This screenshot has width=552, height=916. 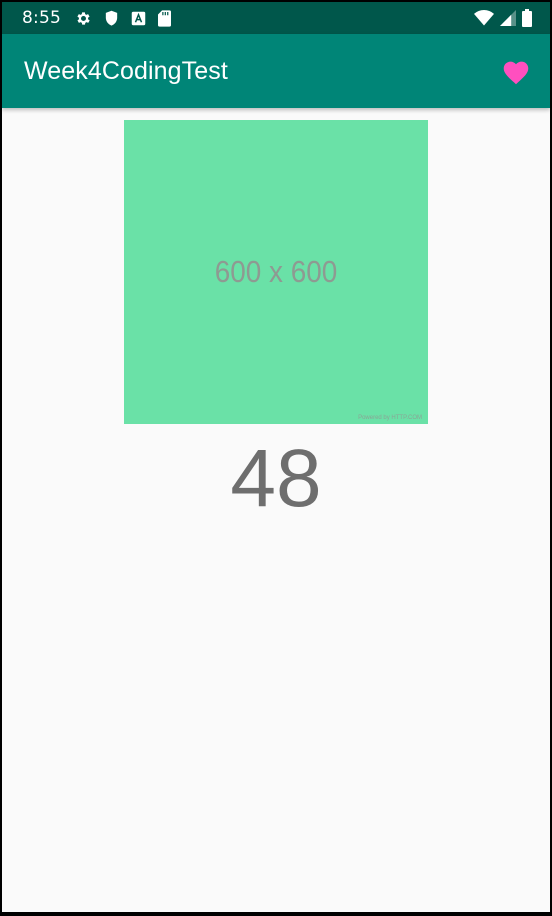 What do you see at coordinates (527, 18) in the screenshot?
I see `battery-icon` at bounding box center [527, 18].